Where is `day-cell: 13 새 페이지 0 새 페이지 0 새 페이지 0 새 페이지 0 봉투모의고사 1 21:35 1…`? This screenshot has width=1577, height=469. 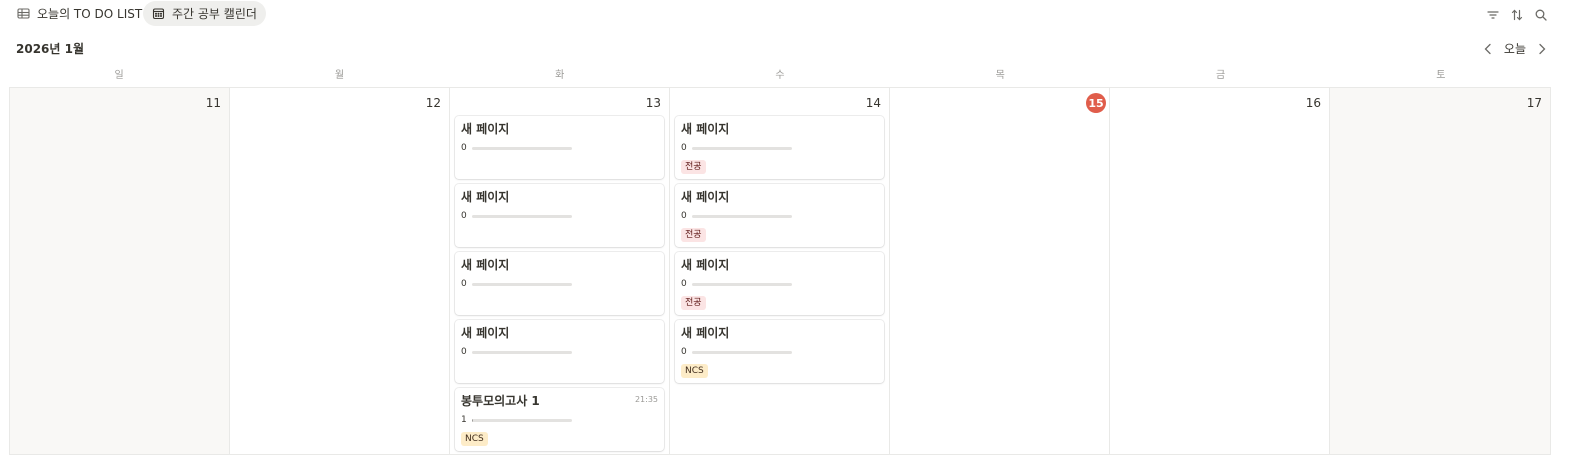 day-cell: 13 새 페이지 0 새 페이지 0 새 페이지 0 새 페이지 0 봉투모의고사 1 21:35 1… is located at coordinates (560, 271).